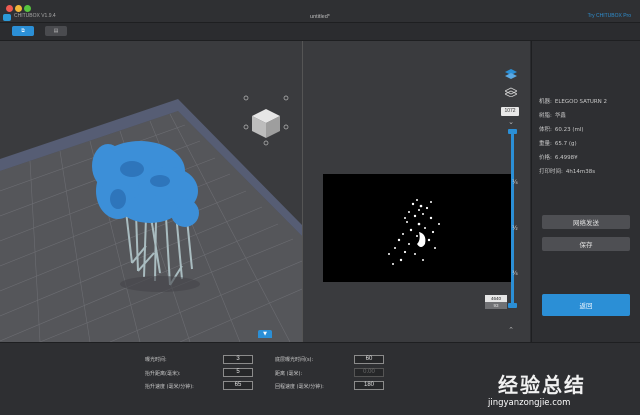 The height and width of the screenshot is (415, 640). Describe the element at coordinates (238, 359) in the screenshot. I see `exposure-time-input: 3` at that location.